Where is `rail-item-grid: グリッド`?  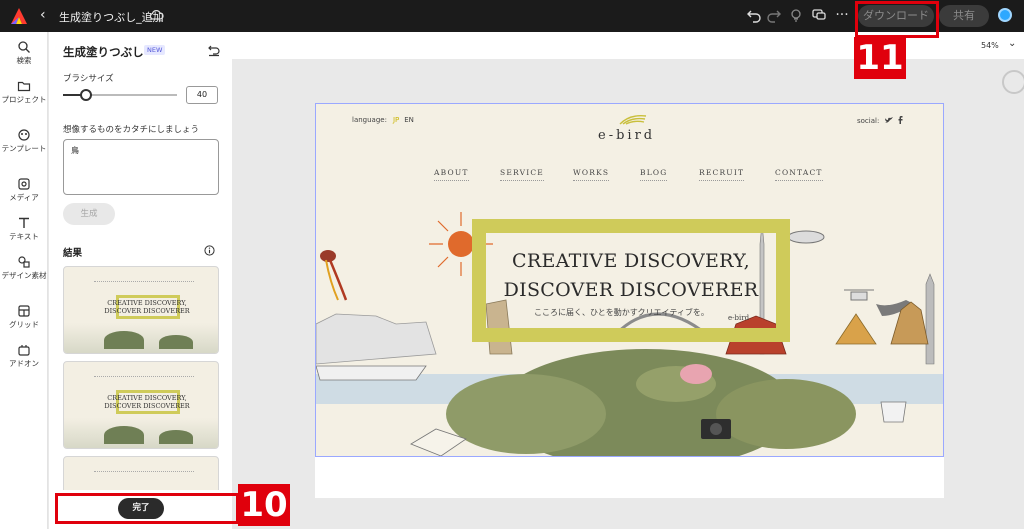
rail-item-grid: グリッド is located at coordinates (24, 317).